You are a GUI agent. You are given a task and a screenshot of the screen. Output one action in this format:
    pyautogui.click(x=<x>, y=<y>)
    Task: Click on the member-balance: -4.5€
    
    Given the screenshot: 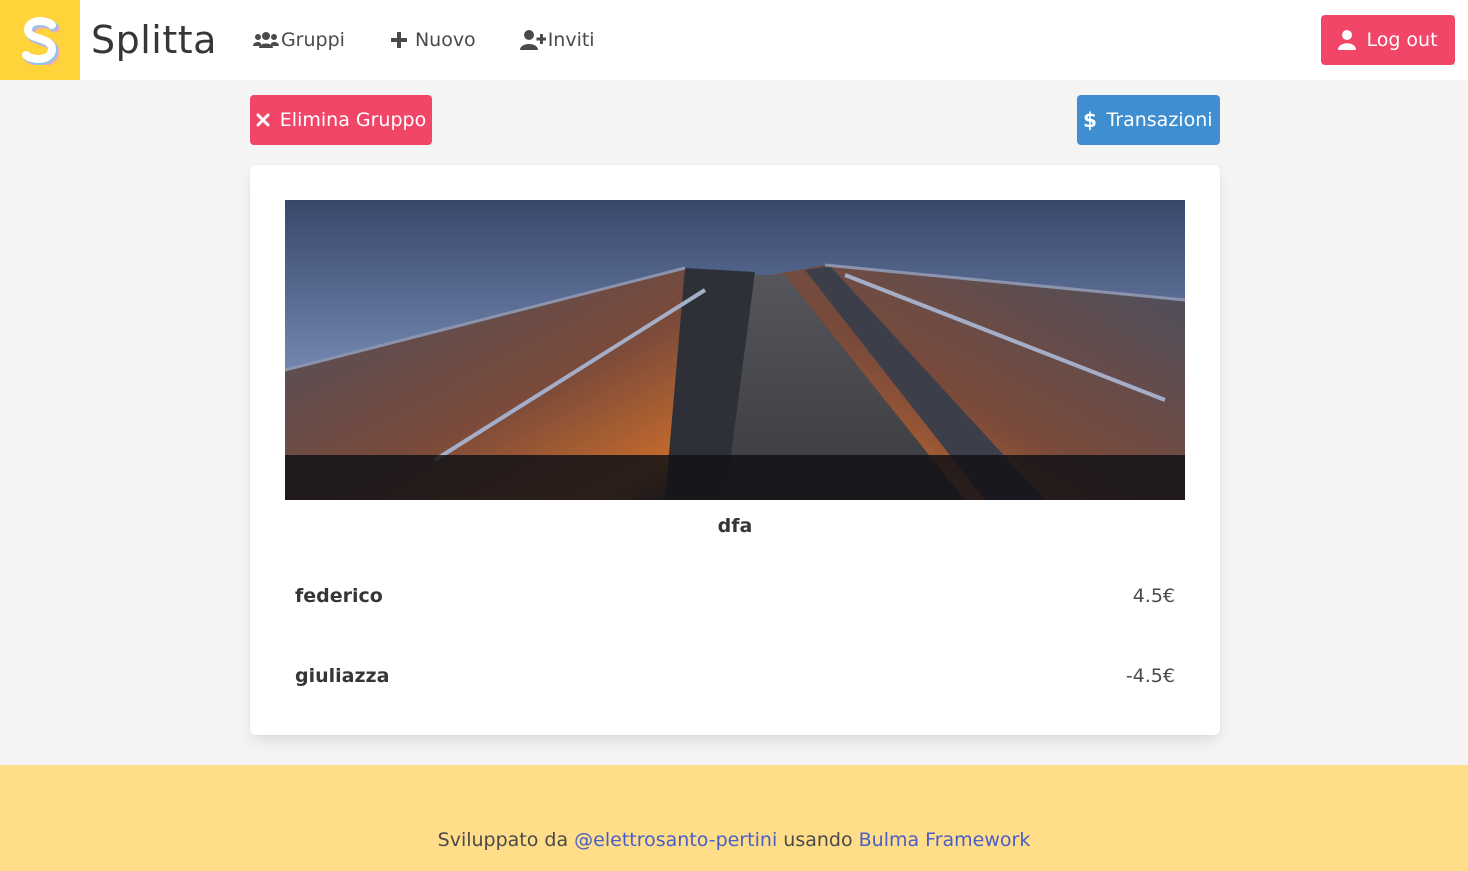 What is the action you would take?
    pyautogui.click(x=1150, y=676)
    